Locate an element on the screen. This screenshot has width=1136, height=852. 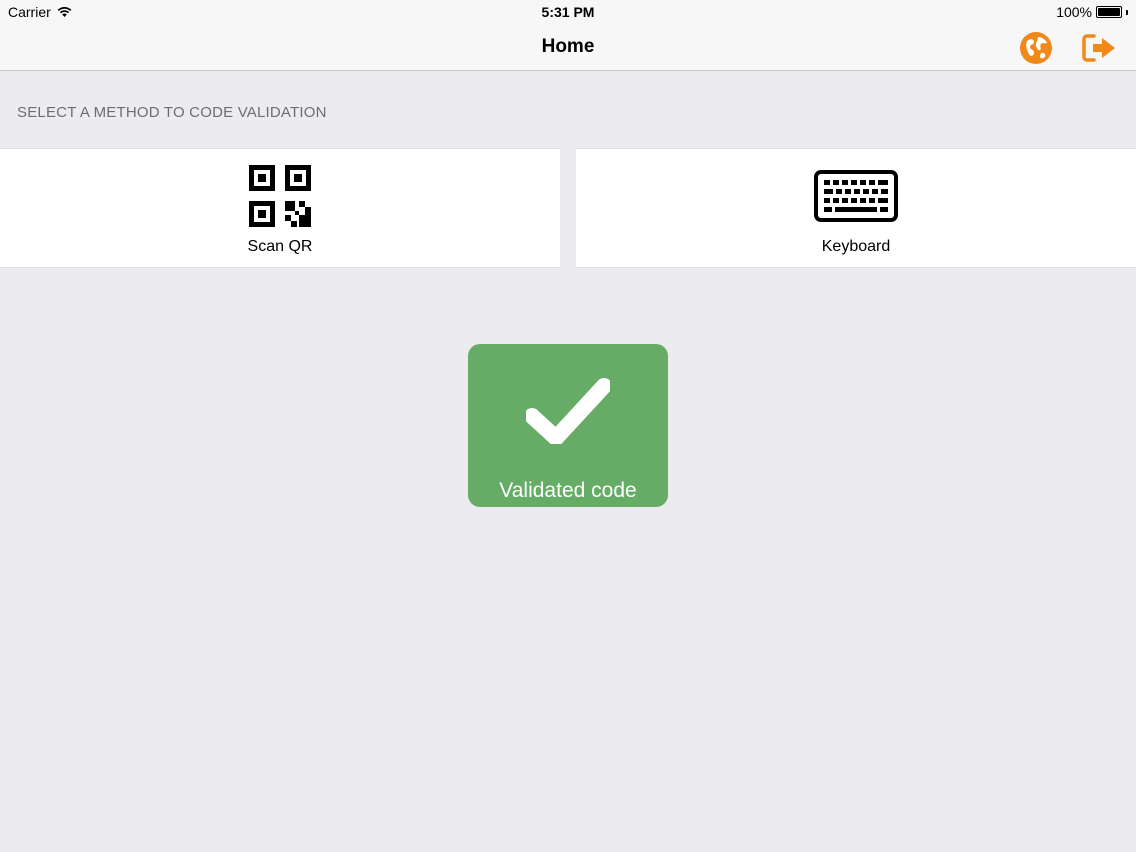
status-bar: Carrier 5:31 PM 100% is located at coordinates (568, 12).